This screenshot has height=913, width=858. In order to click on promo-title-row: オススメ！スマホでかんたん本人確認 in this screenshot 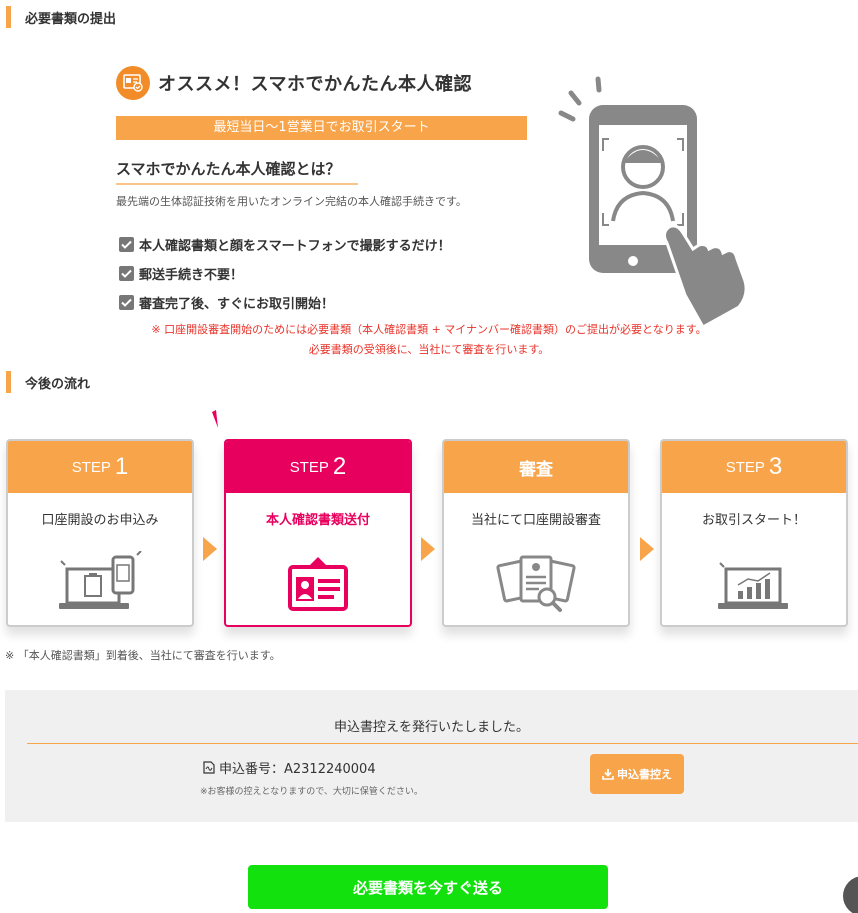, I will do `click(294, 83)`.